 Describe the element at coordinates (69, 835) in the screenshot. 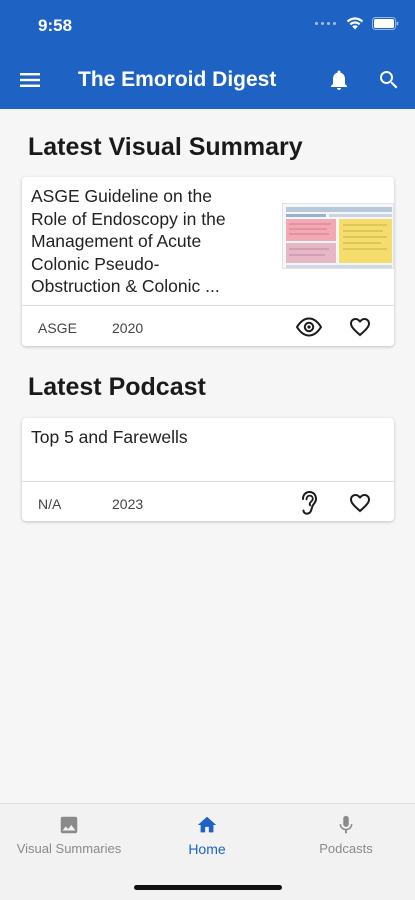

I see `nav-tab-visual-summaries: Visual Summaries` at that location.